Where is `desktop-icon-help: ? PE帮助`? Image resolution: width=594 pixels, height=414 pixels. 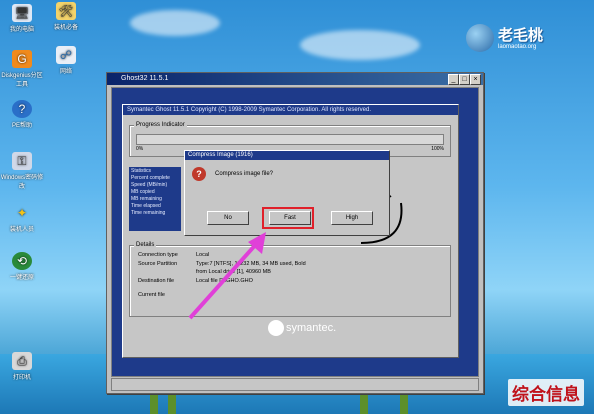
desktop-icon-help: ? PE帮助 is located at coordinates (22, 114).